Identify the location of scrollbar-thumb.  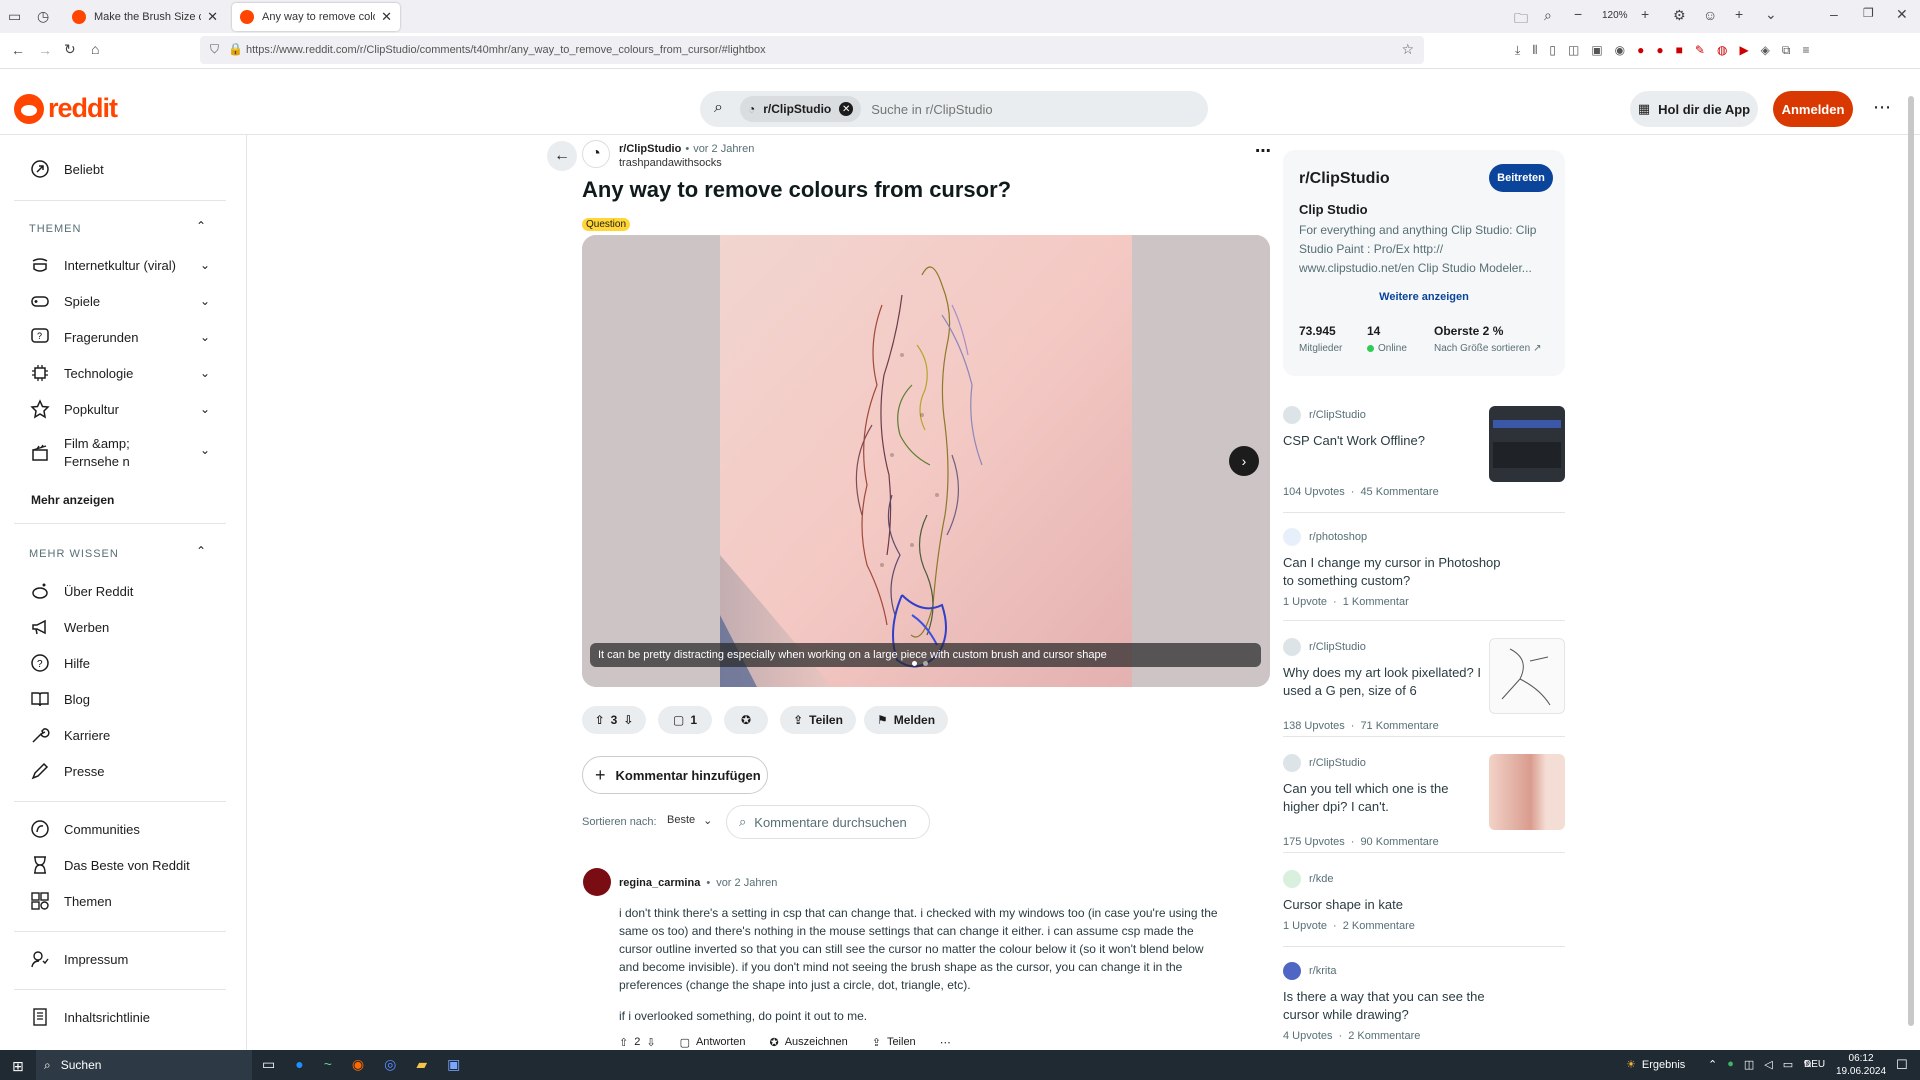
(1911, 561).